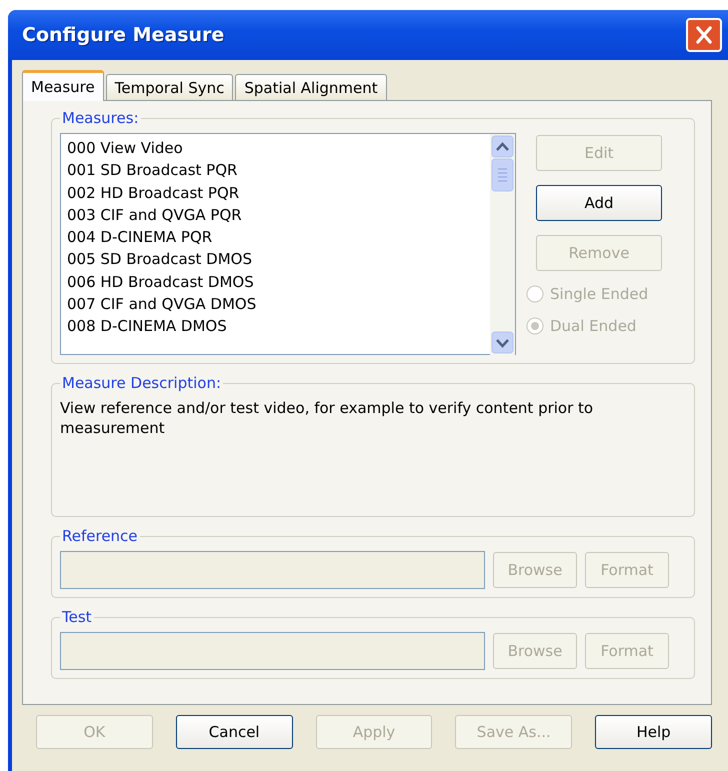  What do you see at coordinates (275, 259) in the screenshot?
I see `list-item: 005 SD Broadcast DMOS` at bounding box center [275, 259].